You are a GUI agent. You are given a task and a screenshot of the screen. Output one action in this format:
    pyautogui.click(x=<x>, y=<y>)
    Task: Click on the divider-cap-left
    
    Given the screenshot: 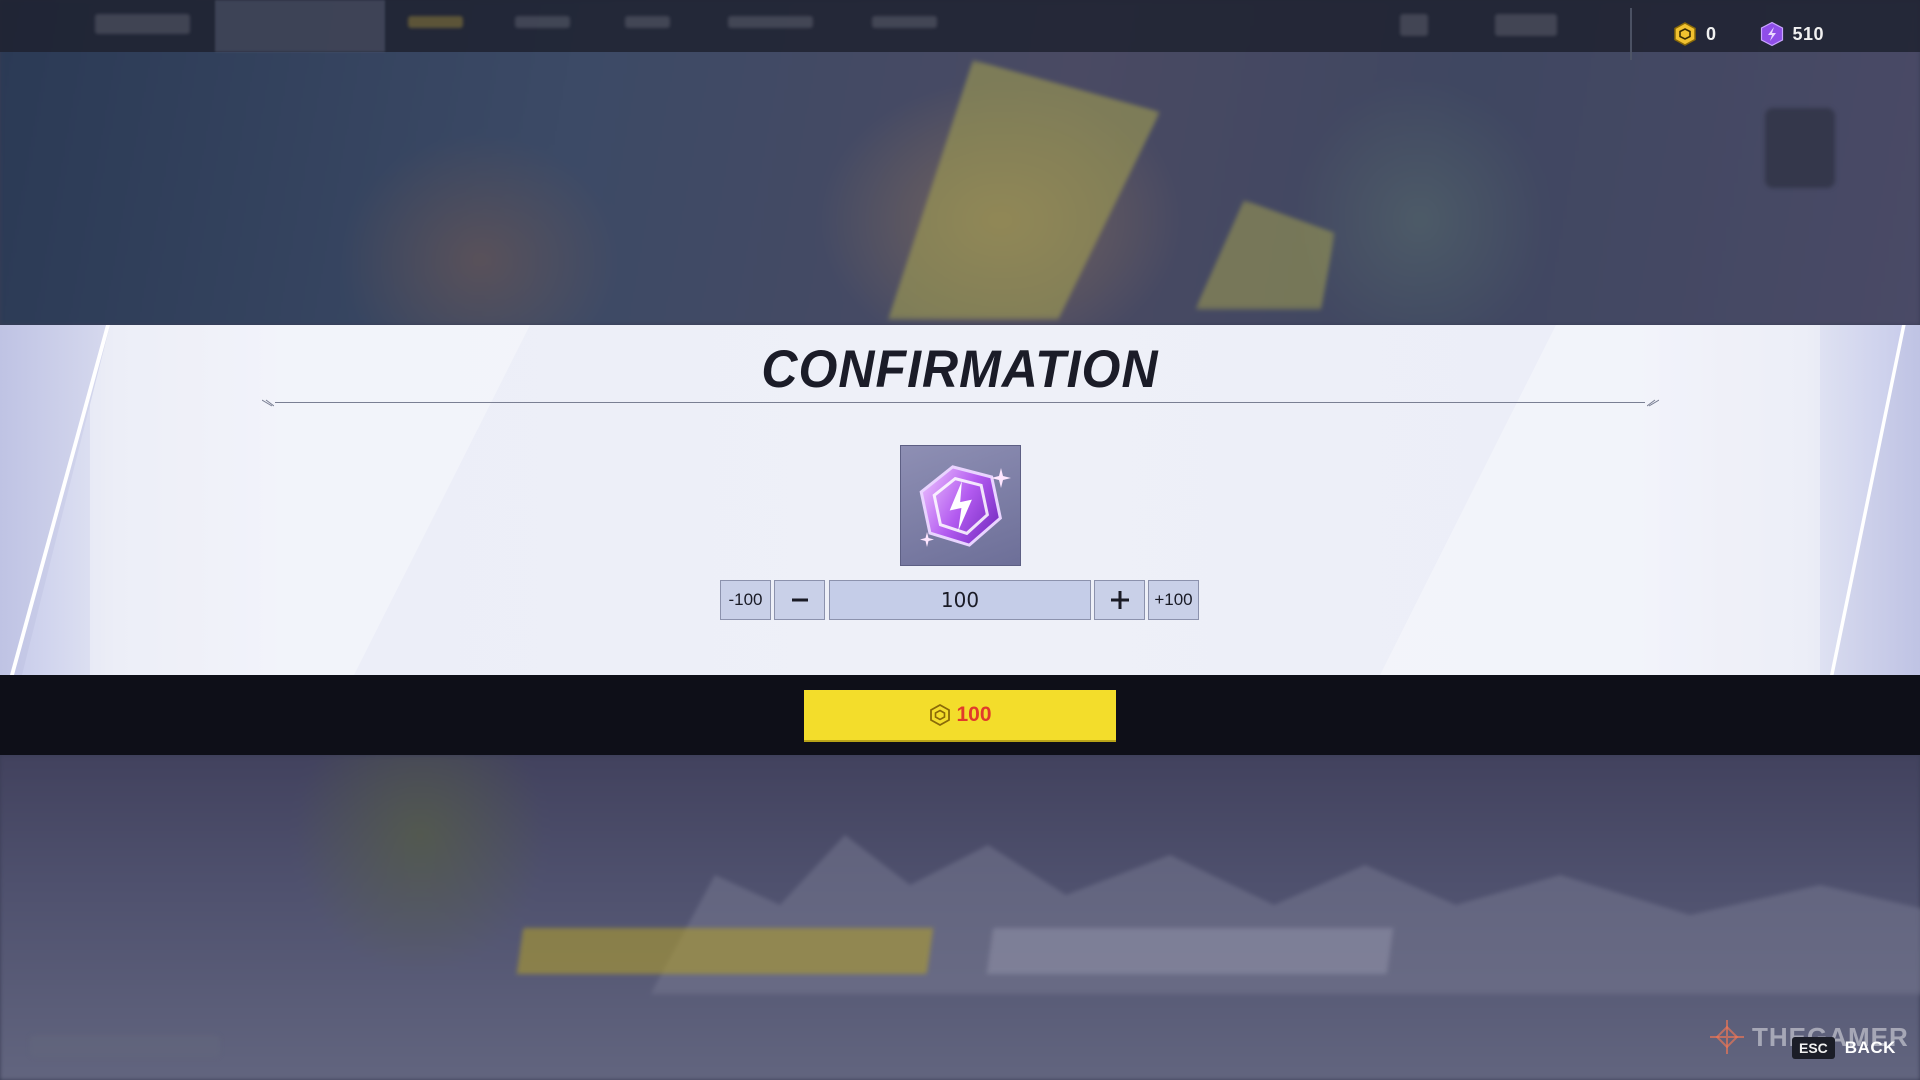 What is the action you would take?
    pyautogui.click(x=268, y=403)
    